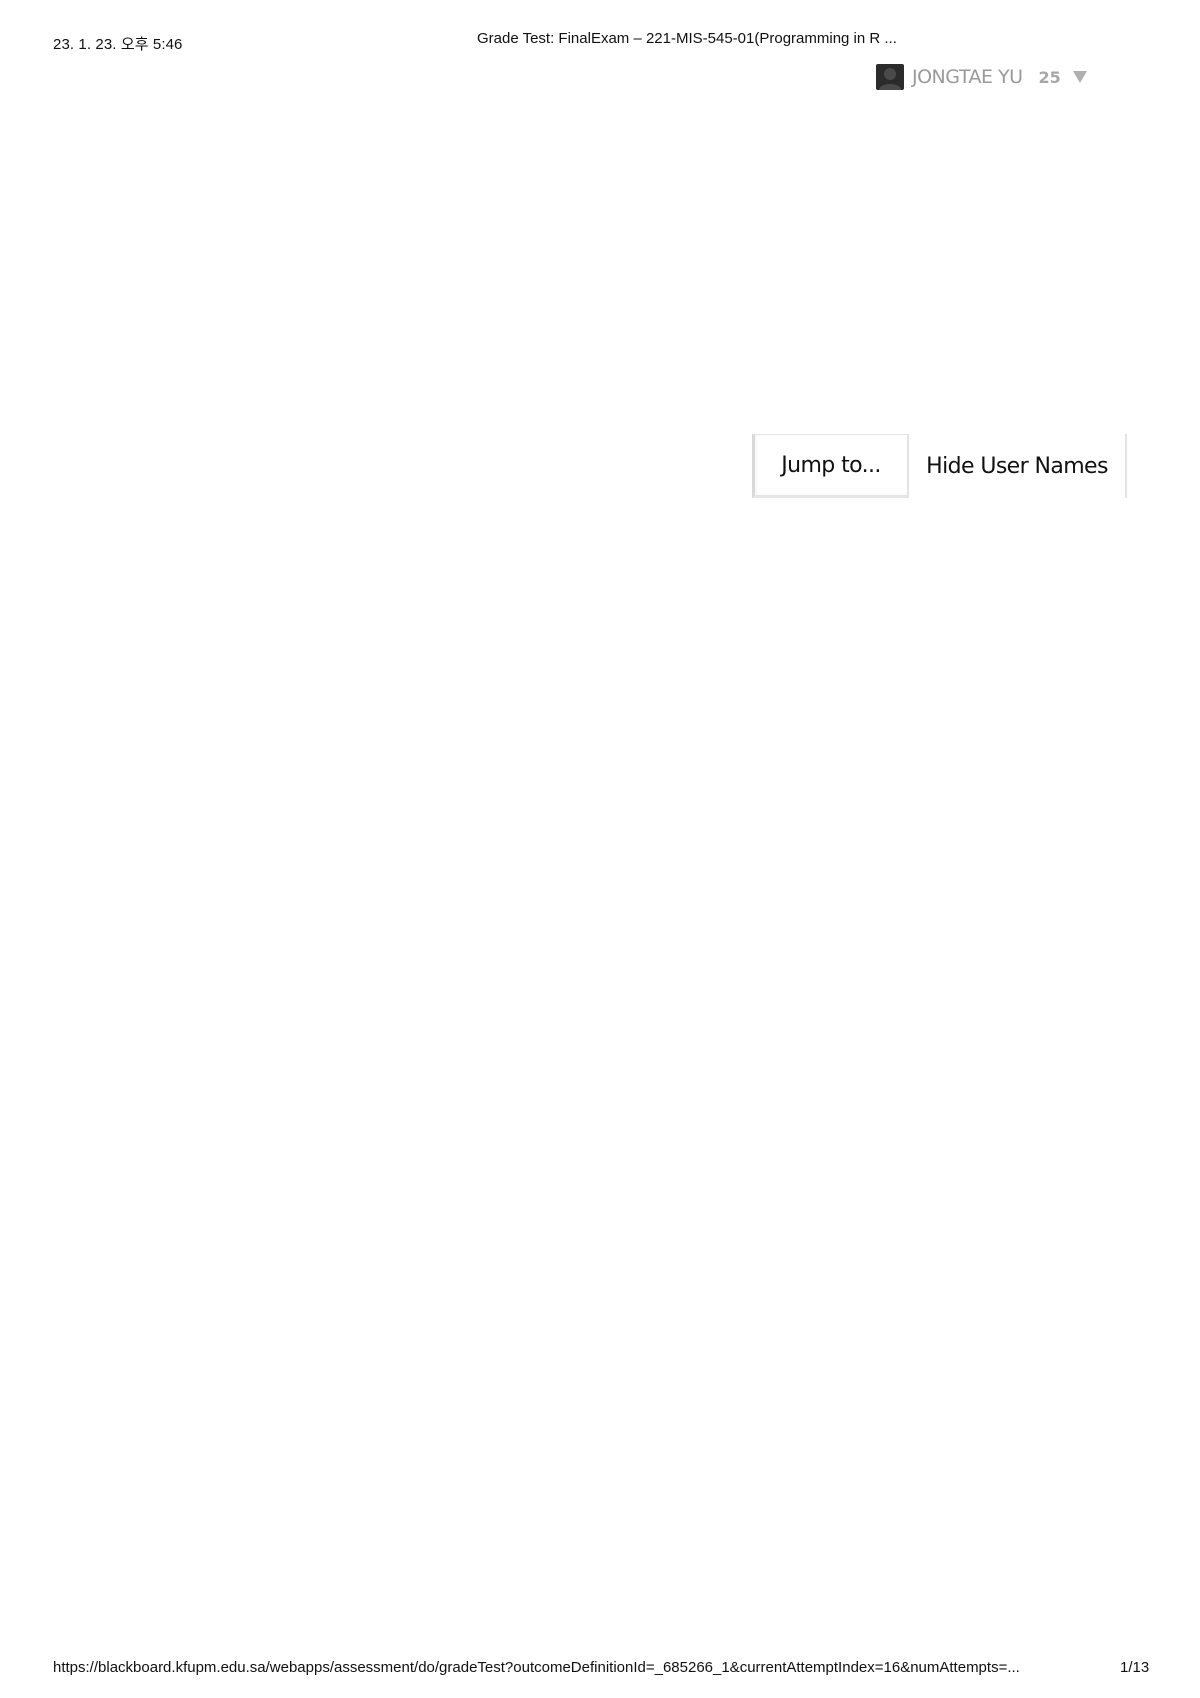 The height and width of the screenshot is (1698, 1200). I want to click on caret-down-icon, so click(1079, 77).